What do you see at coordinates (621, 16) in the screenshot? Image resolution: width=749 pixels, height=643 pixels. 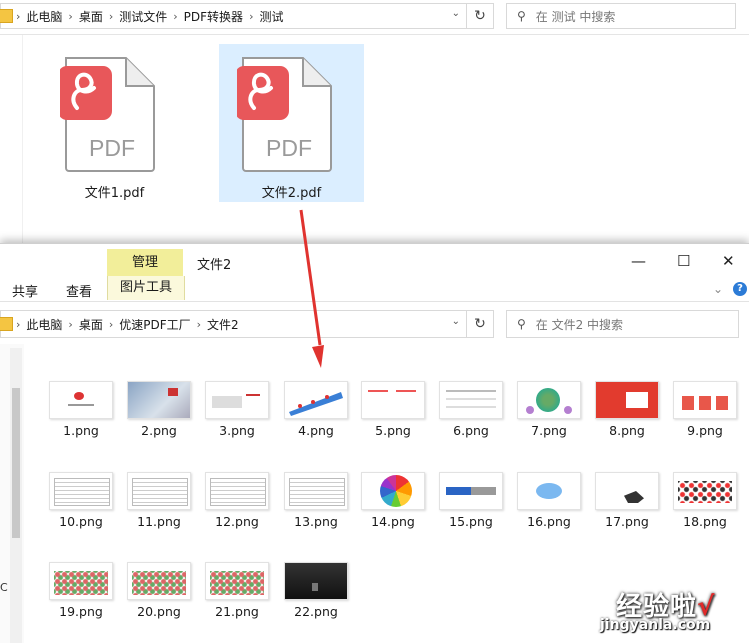 I see `top-search-input: ⚲ 在 测试 中搜索` at bounding box center [621, 16].